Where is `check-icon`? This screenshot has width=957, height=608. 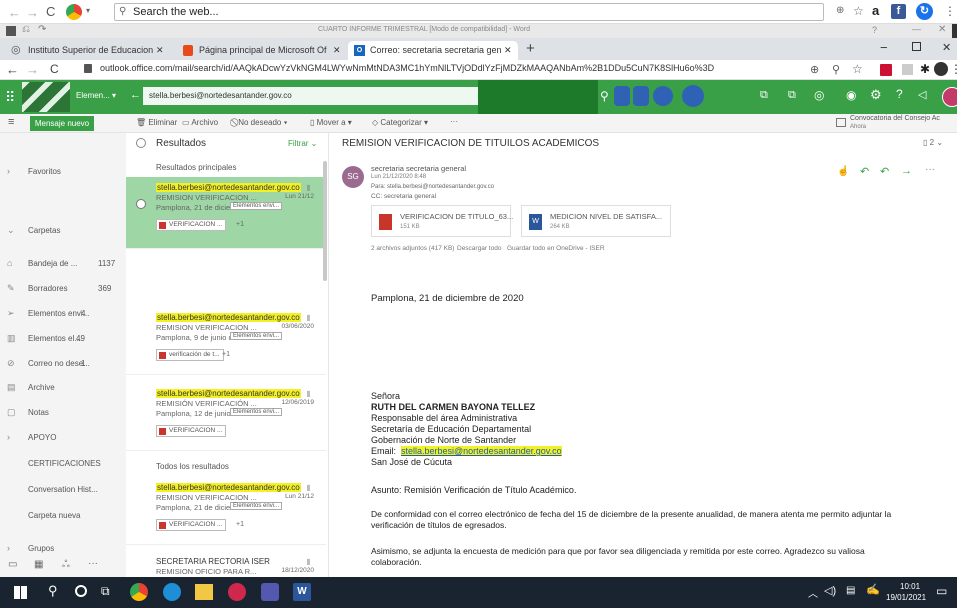 check-icon is located at coordinates (141, 143).